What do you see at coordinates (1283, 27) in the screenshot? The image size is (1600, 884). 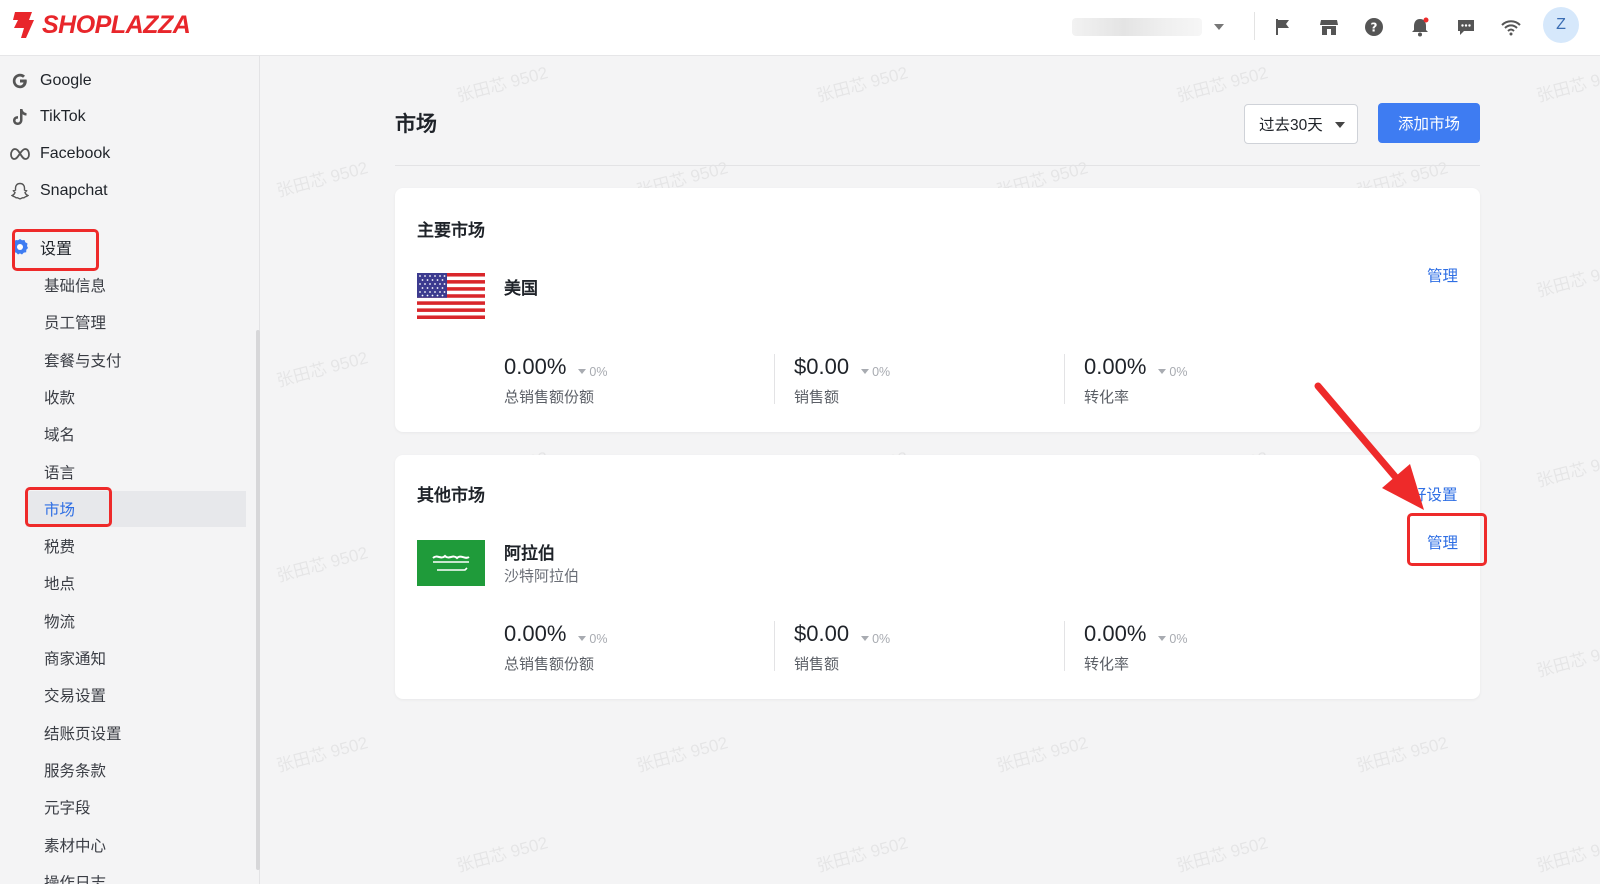 I see `flag-icon` at bounding box center [1283, 27].